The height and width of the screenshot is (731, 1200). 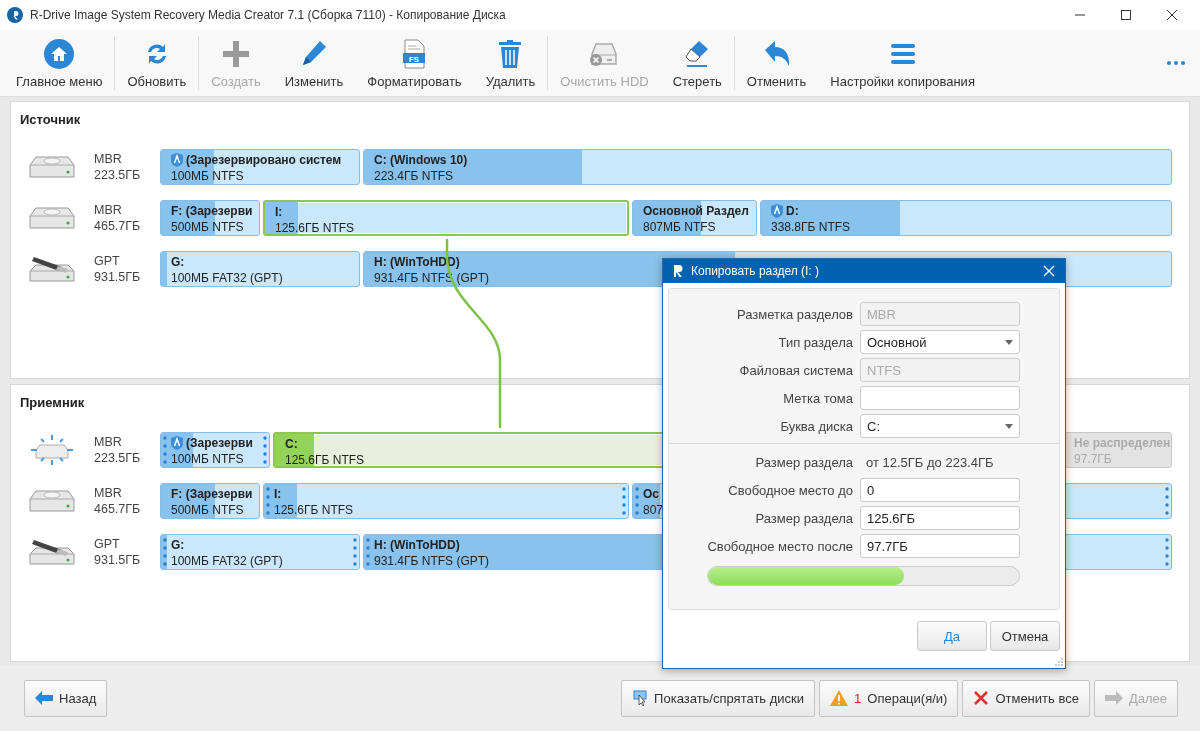 I want to click on field-label: Тип раздела, so click(x=815, y=342).